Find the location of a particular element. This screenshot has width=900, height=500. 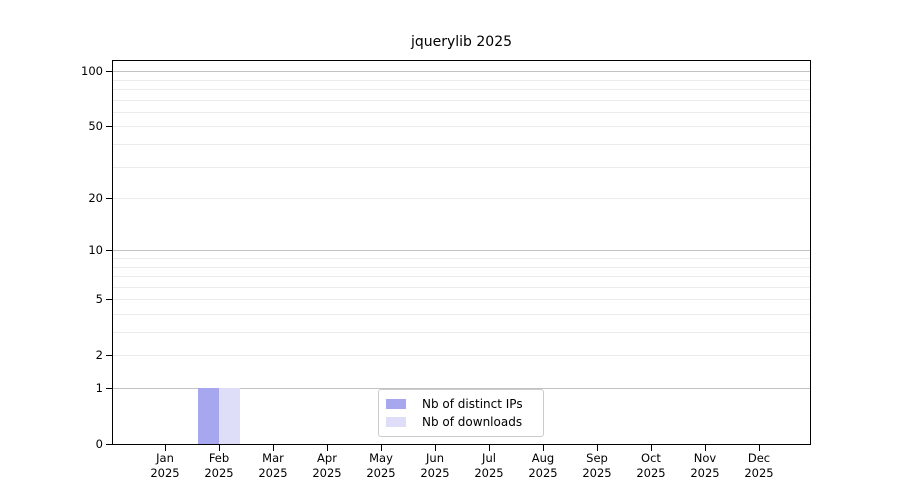

bar-downloads is located at coordinates (229, 416).